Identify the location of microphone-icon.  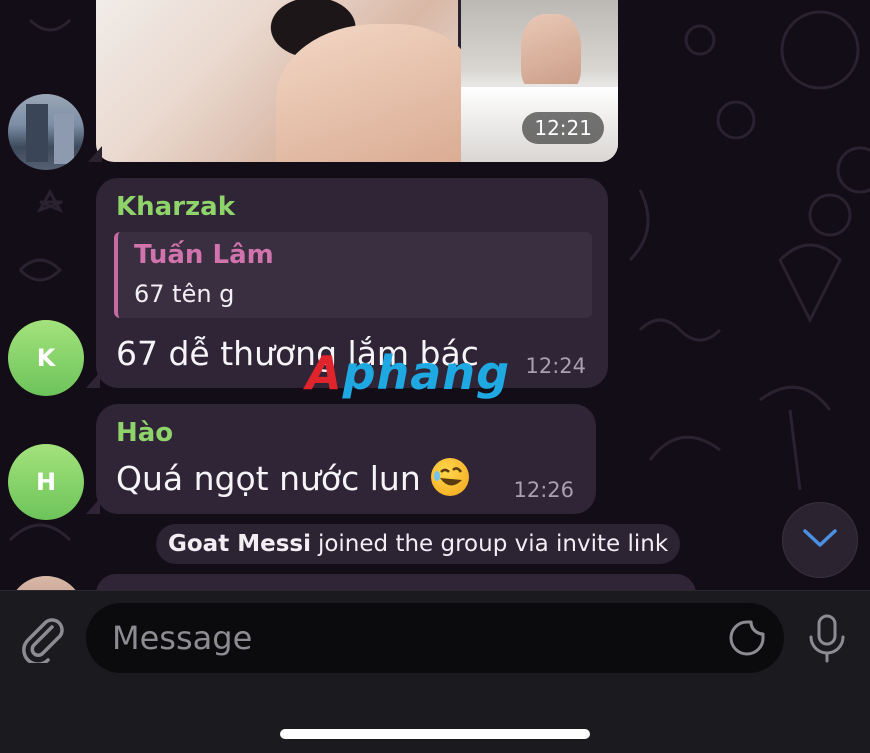
(827, 640).